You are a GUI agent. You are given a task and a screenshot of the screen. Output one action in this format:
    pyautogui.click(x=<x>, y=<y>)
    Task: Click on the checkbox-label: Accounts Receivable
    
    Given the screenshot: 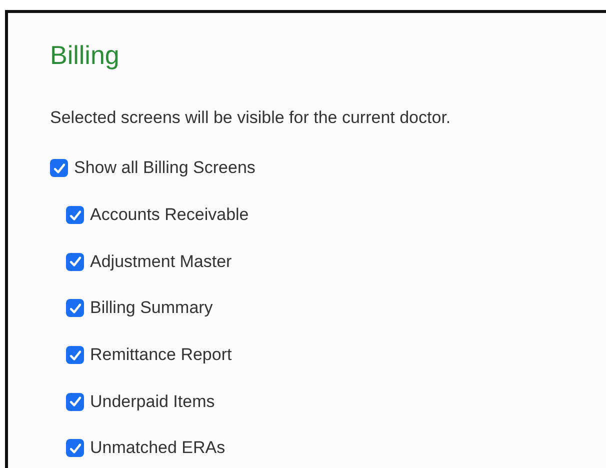 What is the action you would take?
    pyautogui.click(x=169, y=215)
    